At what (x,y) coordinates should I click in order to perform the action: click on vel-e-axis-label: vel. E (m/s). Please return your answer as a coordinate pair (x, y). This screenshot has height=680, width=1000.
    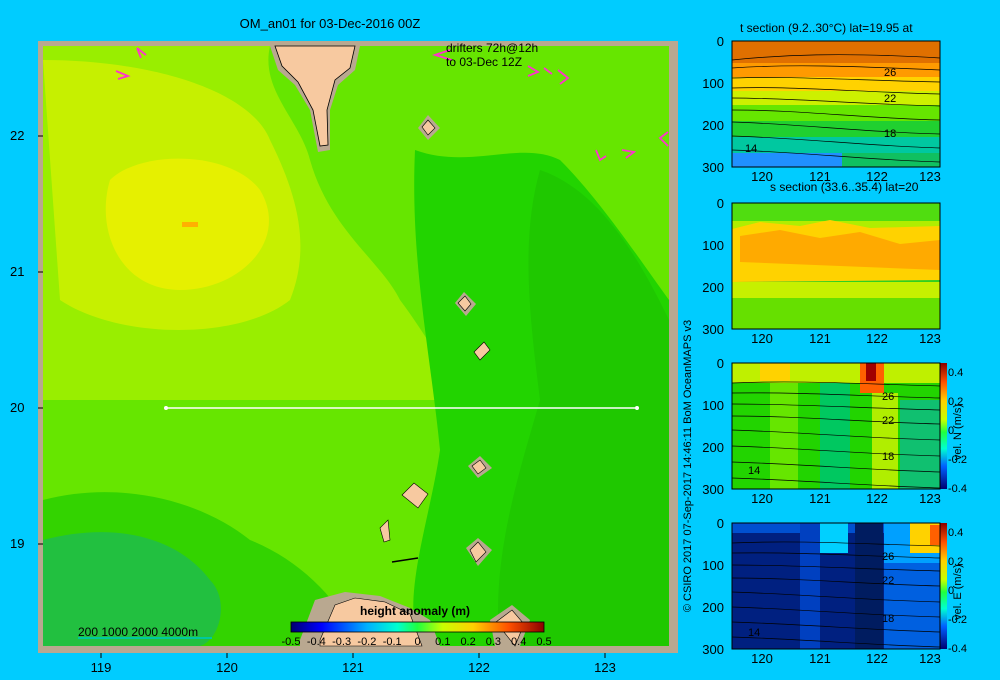
    Looking at the image, I should click on (958, 592).